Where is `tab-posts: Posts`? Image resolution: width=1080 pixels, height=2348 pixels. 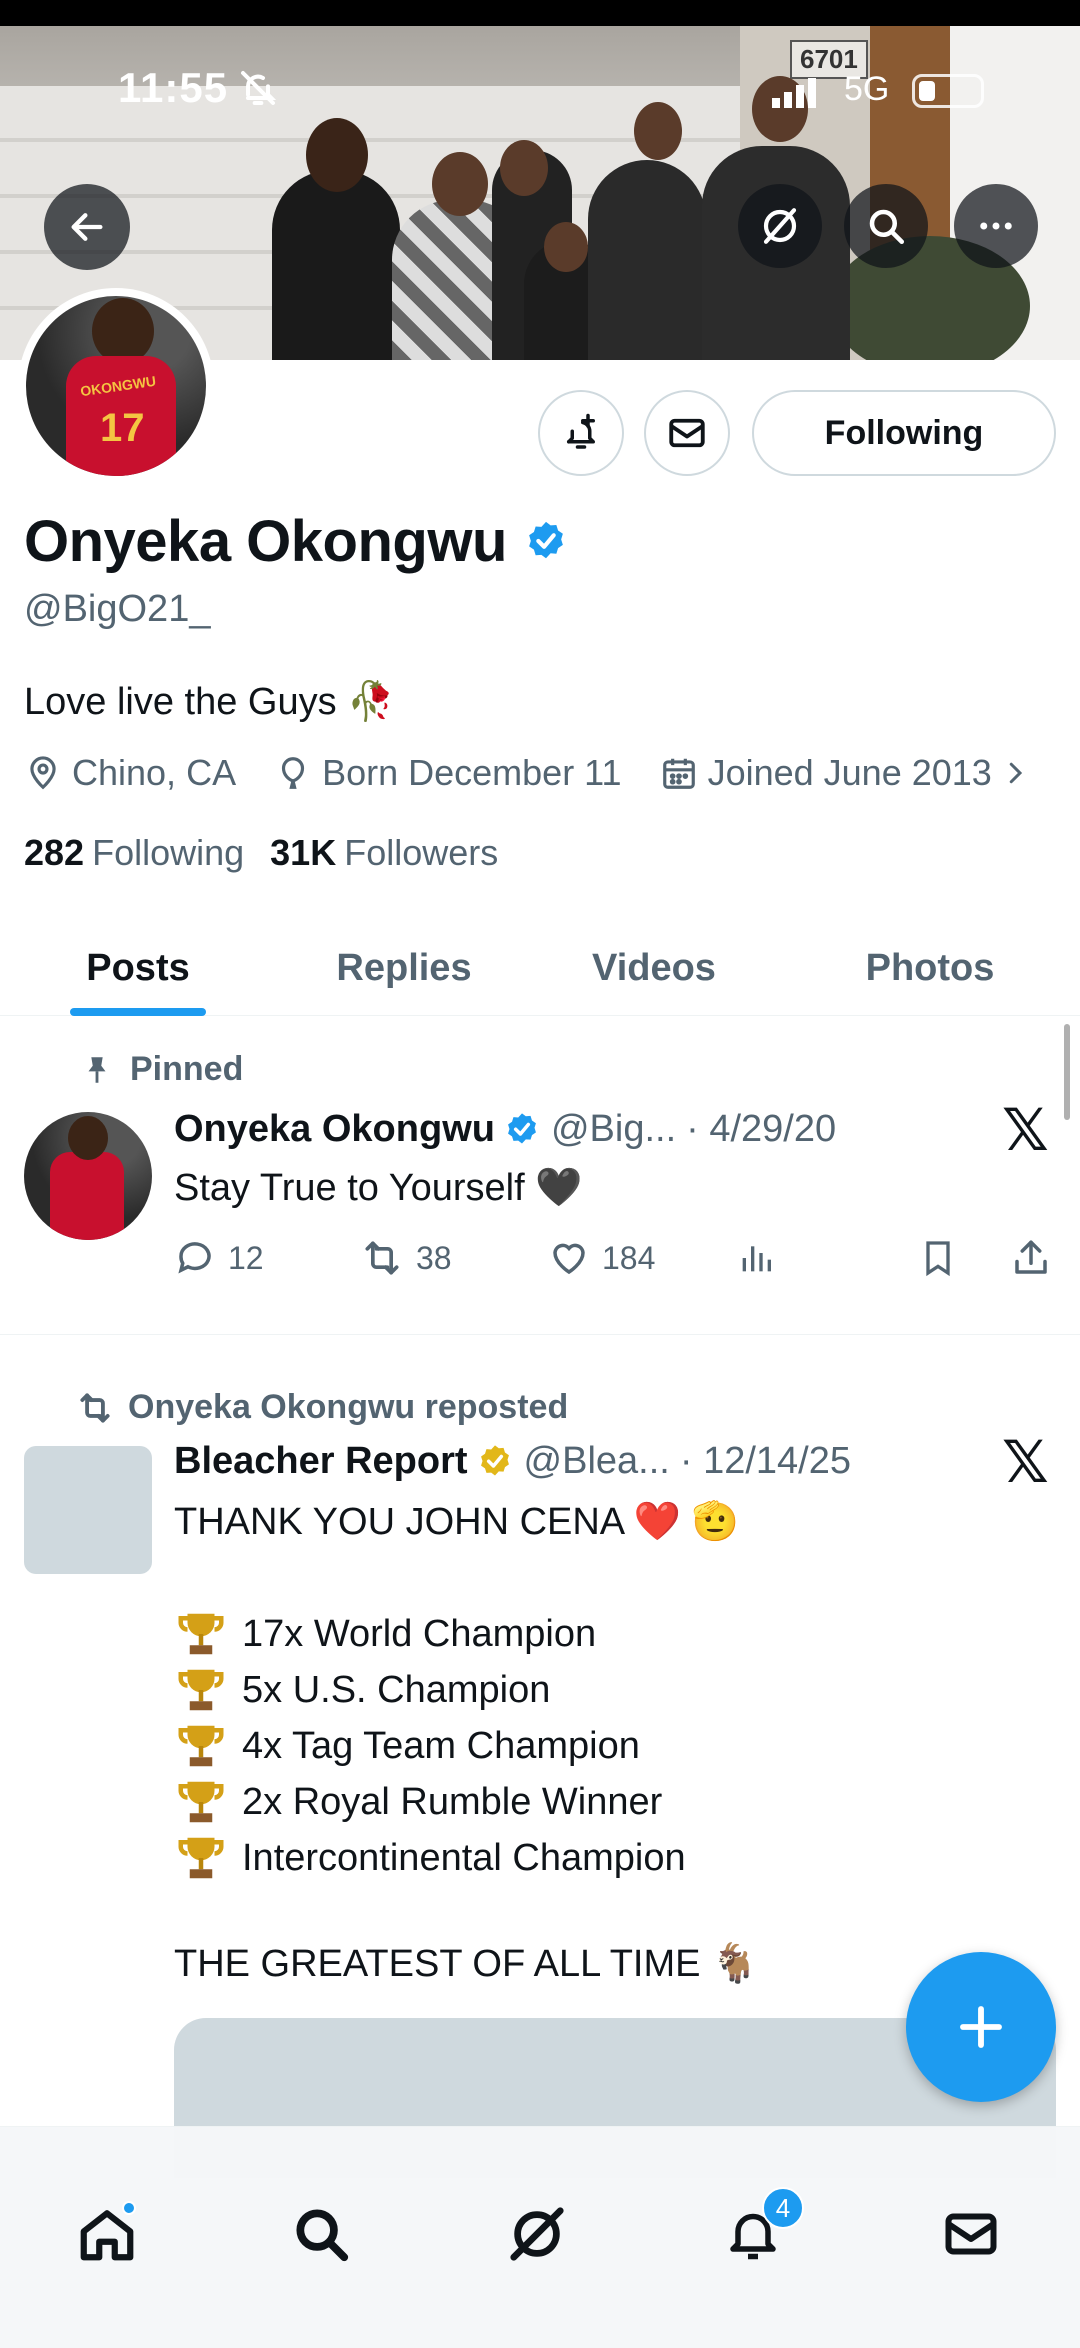
tab-posts: Posts is located at coordinates (138, 968).